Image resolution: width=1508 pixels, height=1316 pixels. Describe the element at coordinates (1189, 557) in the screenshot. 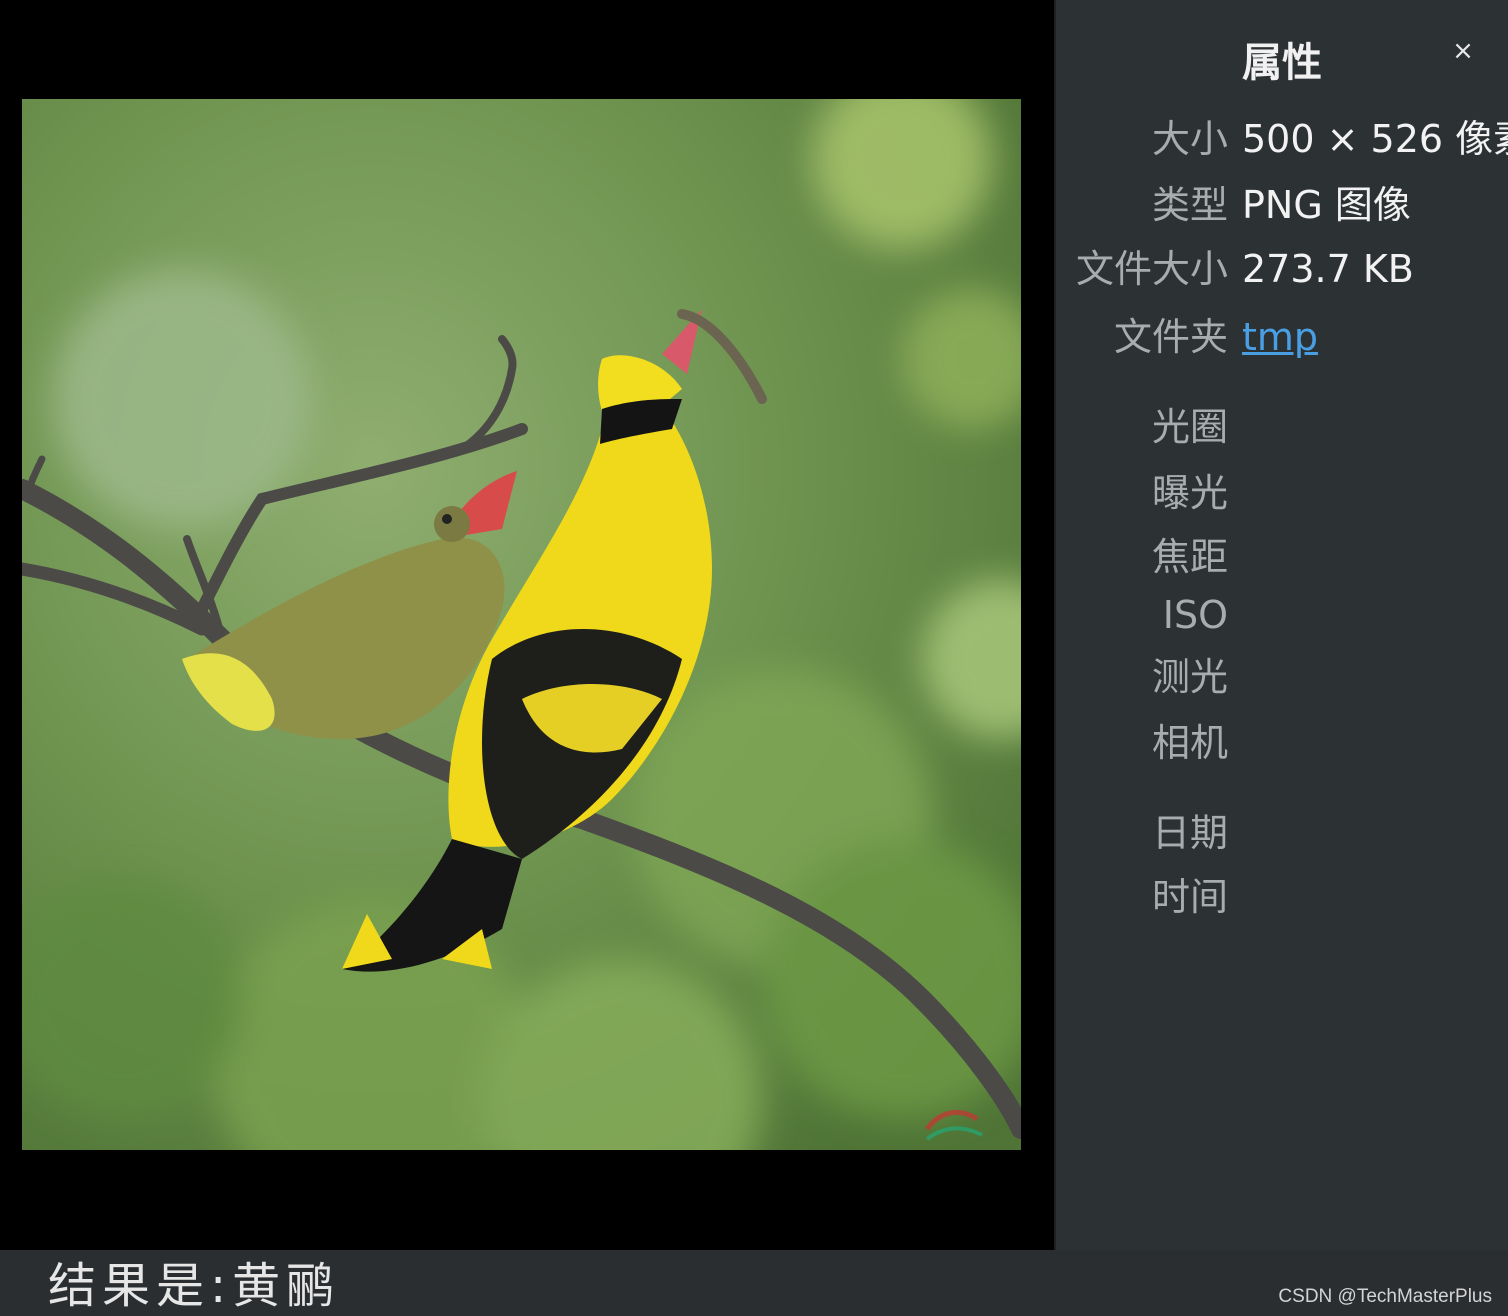

I see `exif-label: 焦距` at that location.